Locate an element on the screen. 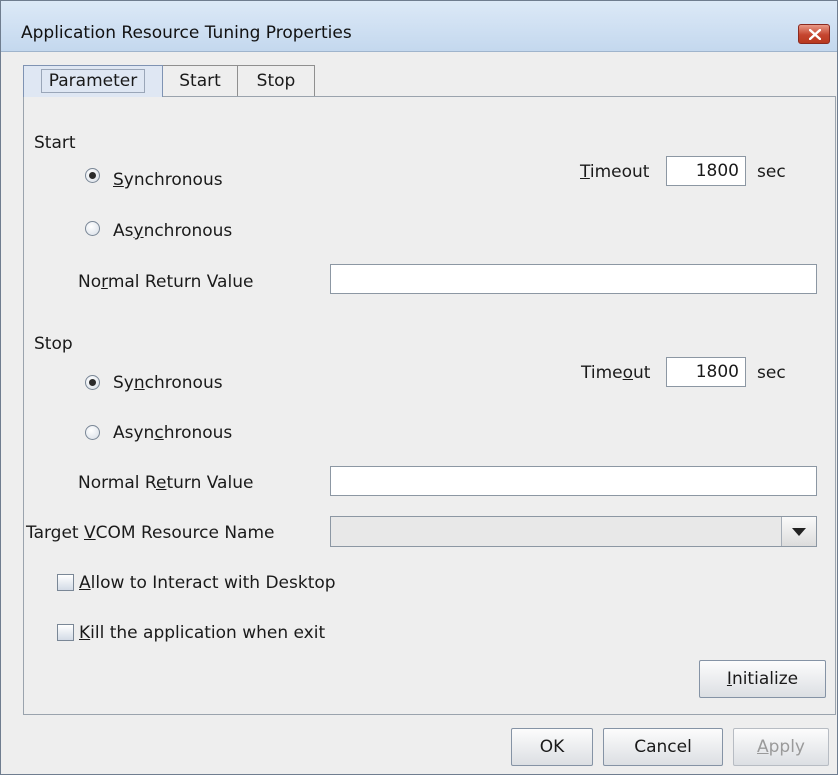 This screenshot has width=840, height=776. tab-parameter: Parameter is located at coordinates (93, 81).